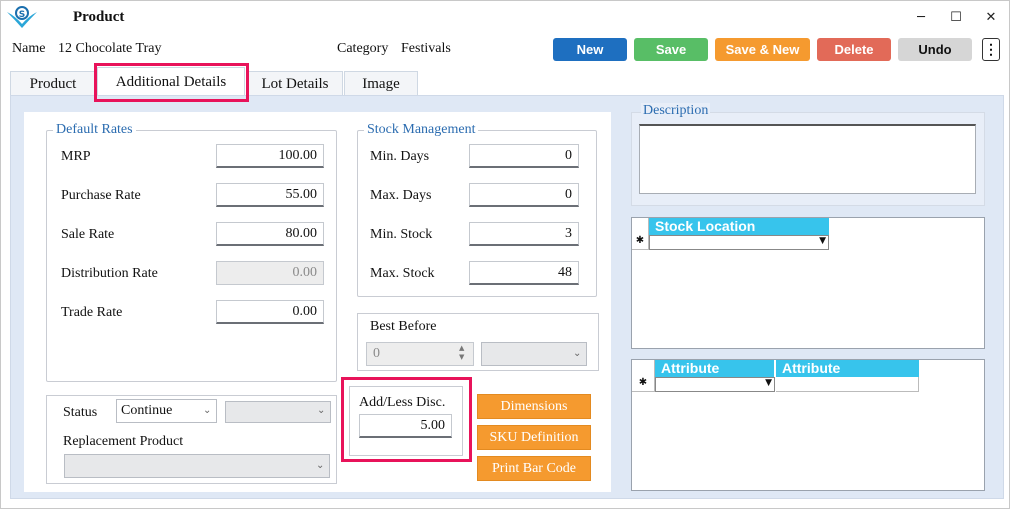 The width and height of the screenshot is (1010, 509). Describe the element at coordinates (534, 468) in the screenshot. I see `print-bar-code-button: Print Bar Code` at that location.